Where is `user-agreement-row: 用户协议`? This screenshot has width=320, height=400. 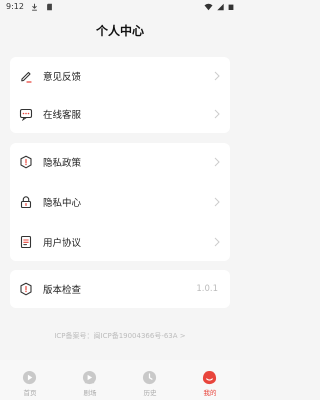 user-agreement-row: 用户协议 is located at coordinates (120, 242).